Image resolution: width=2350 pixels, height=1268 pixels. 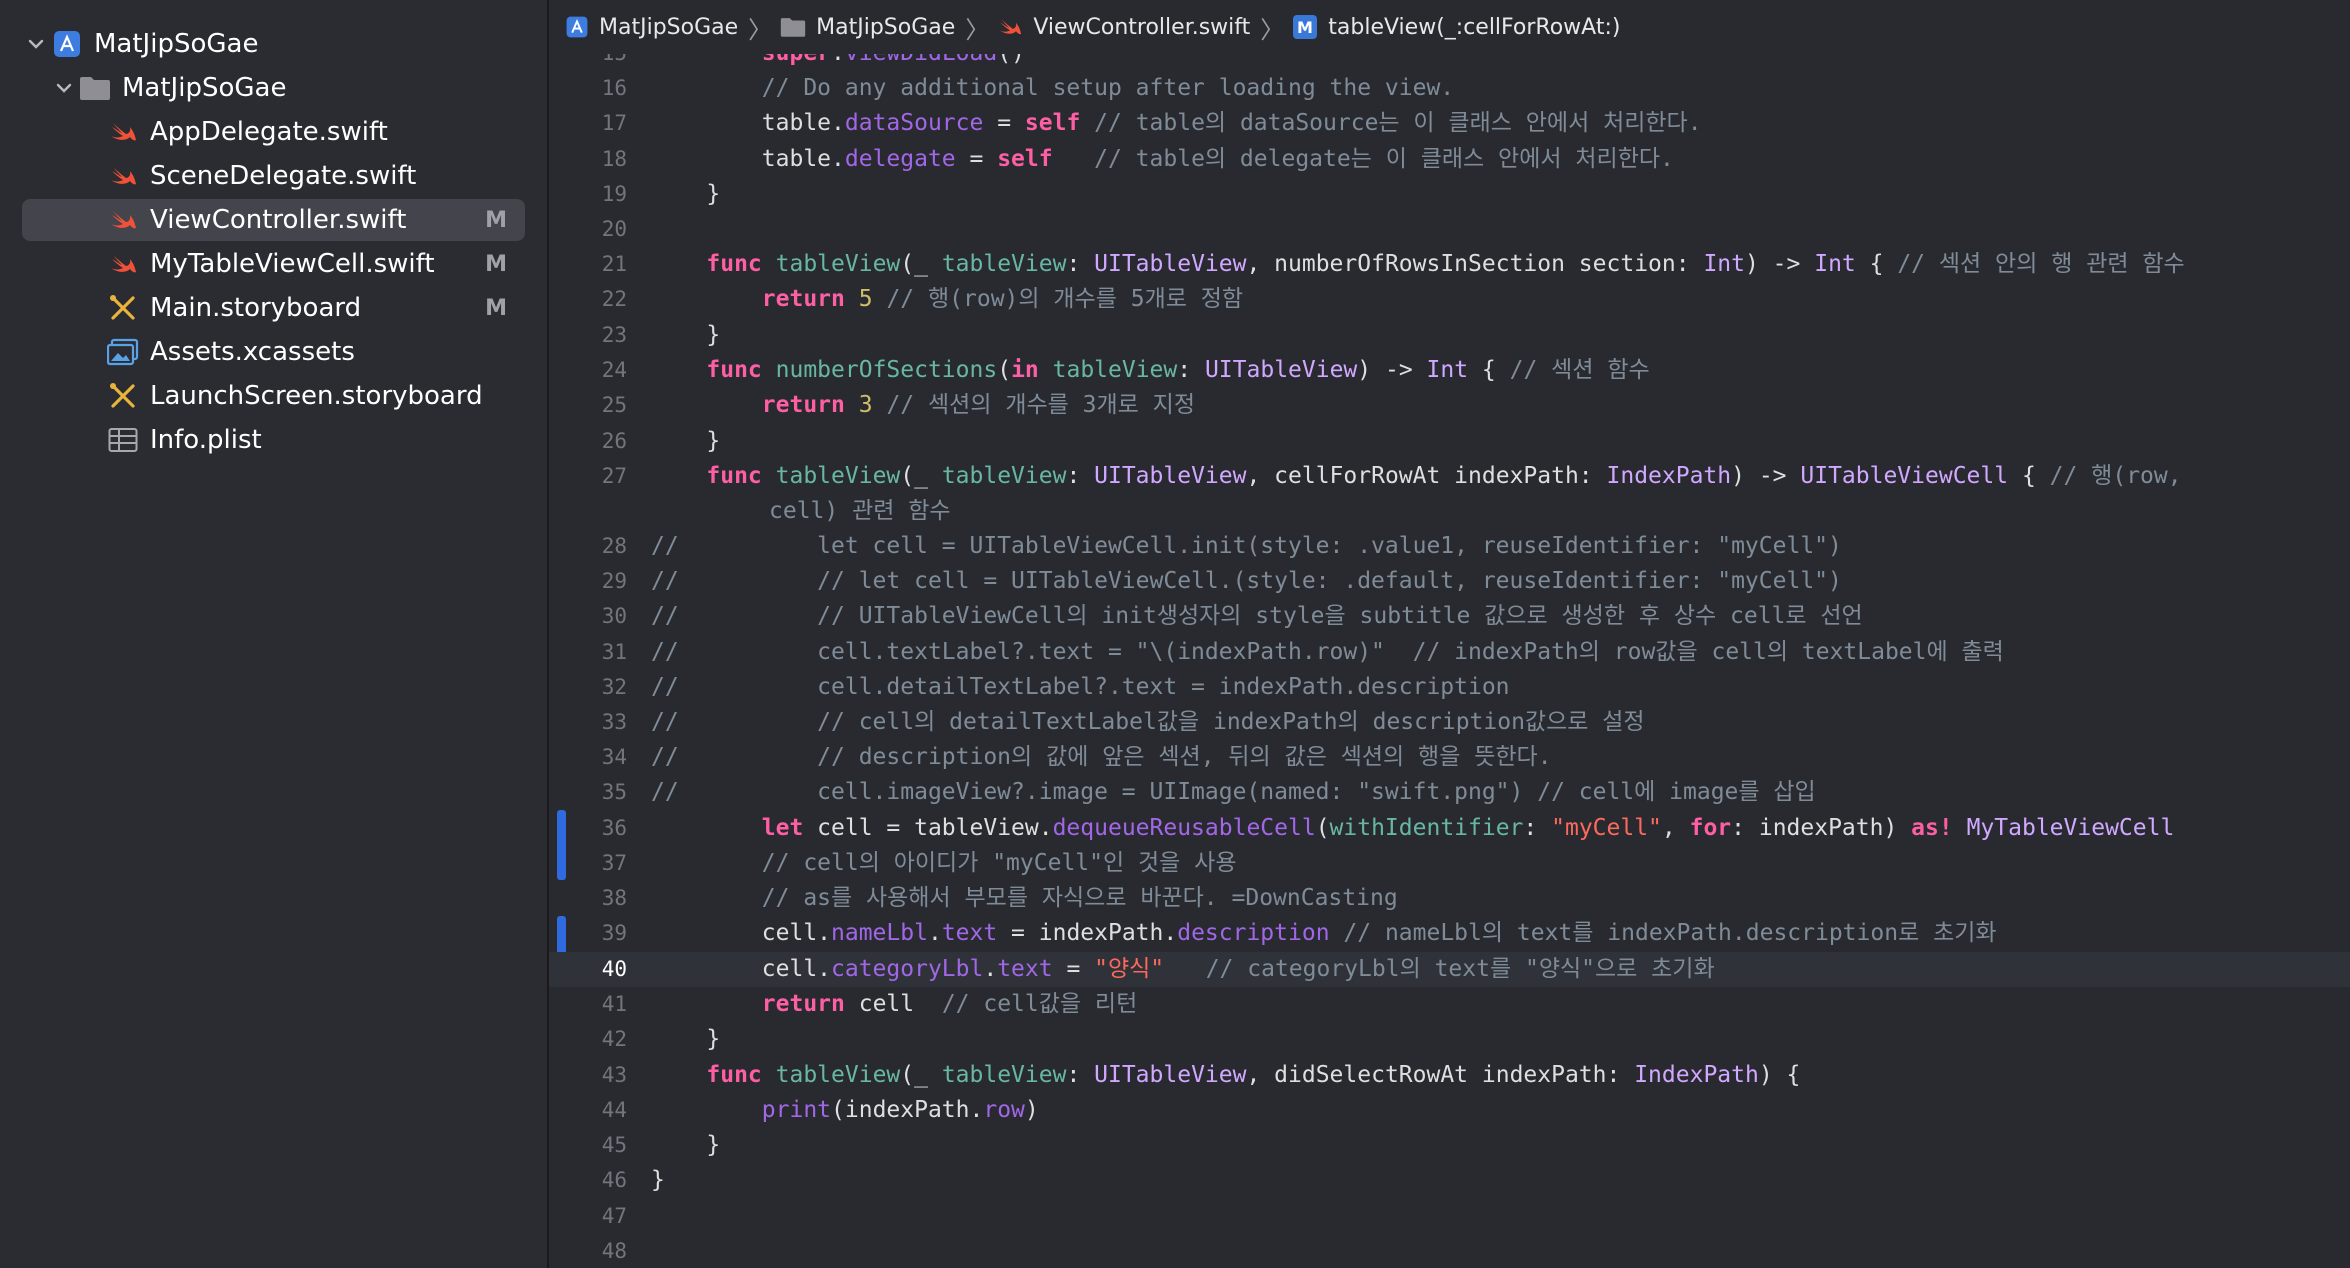 What do you see at coordinates (273, 396) in the screenshot?
I see `navigator-item-launchscreen: LaunchScreen.storyboard` at bounding box center [273, 396].